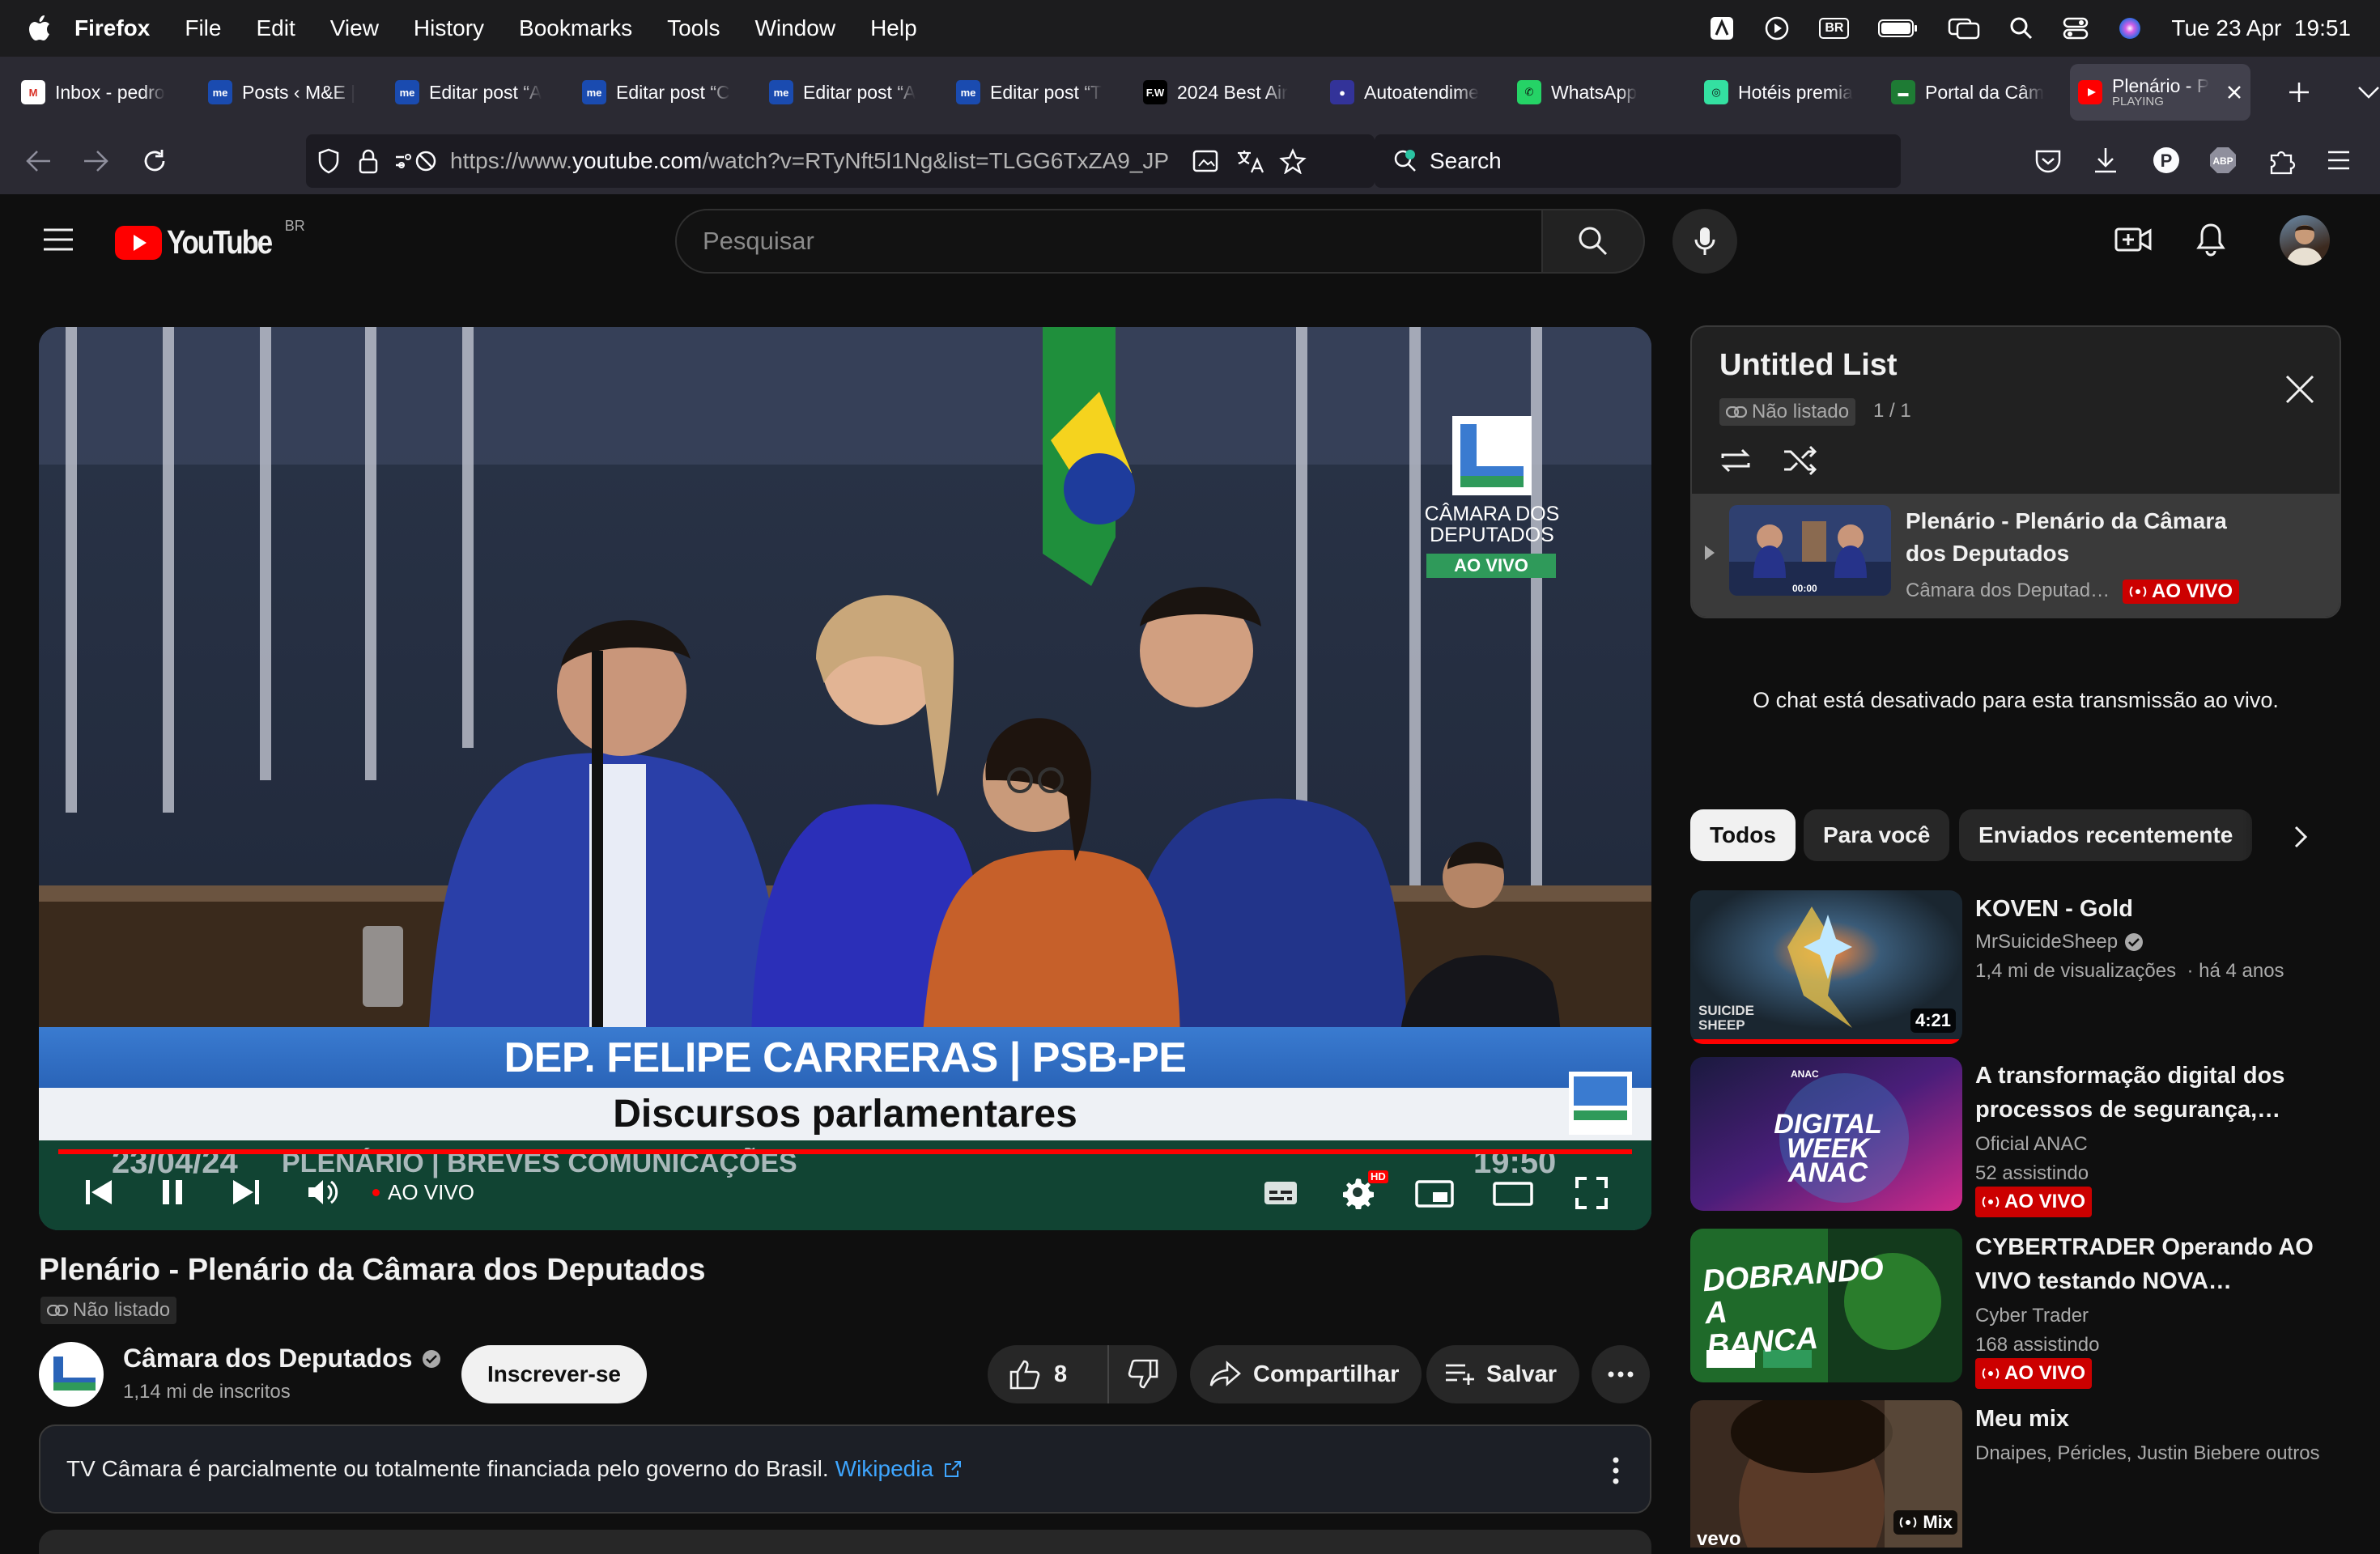 The height and width of the screenshot is (1554, 2380). What do you see at coordinates (1249, 161) in the screenshot?
I see `translate-icon` at bounding box center [1249, 161].